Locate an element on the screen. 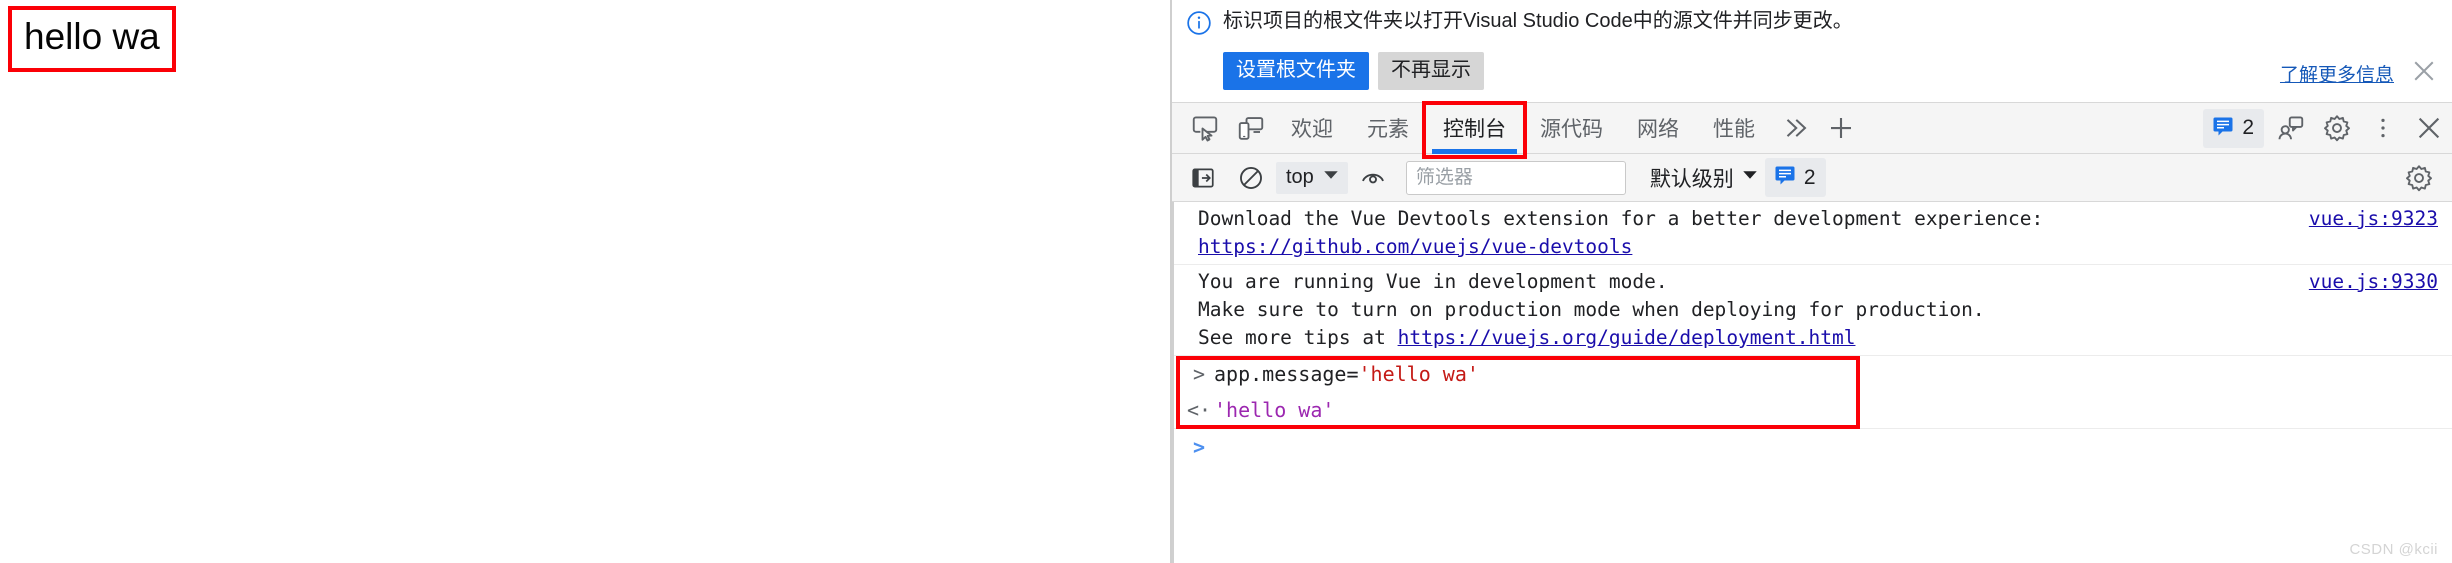  tab-welcome: 欢迎 is located at coordinates (1312, 128).